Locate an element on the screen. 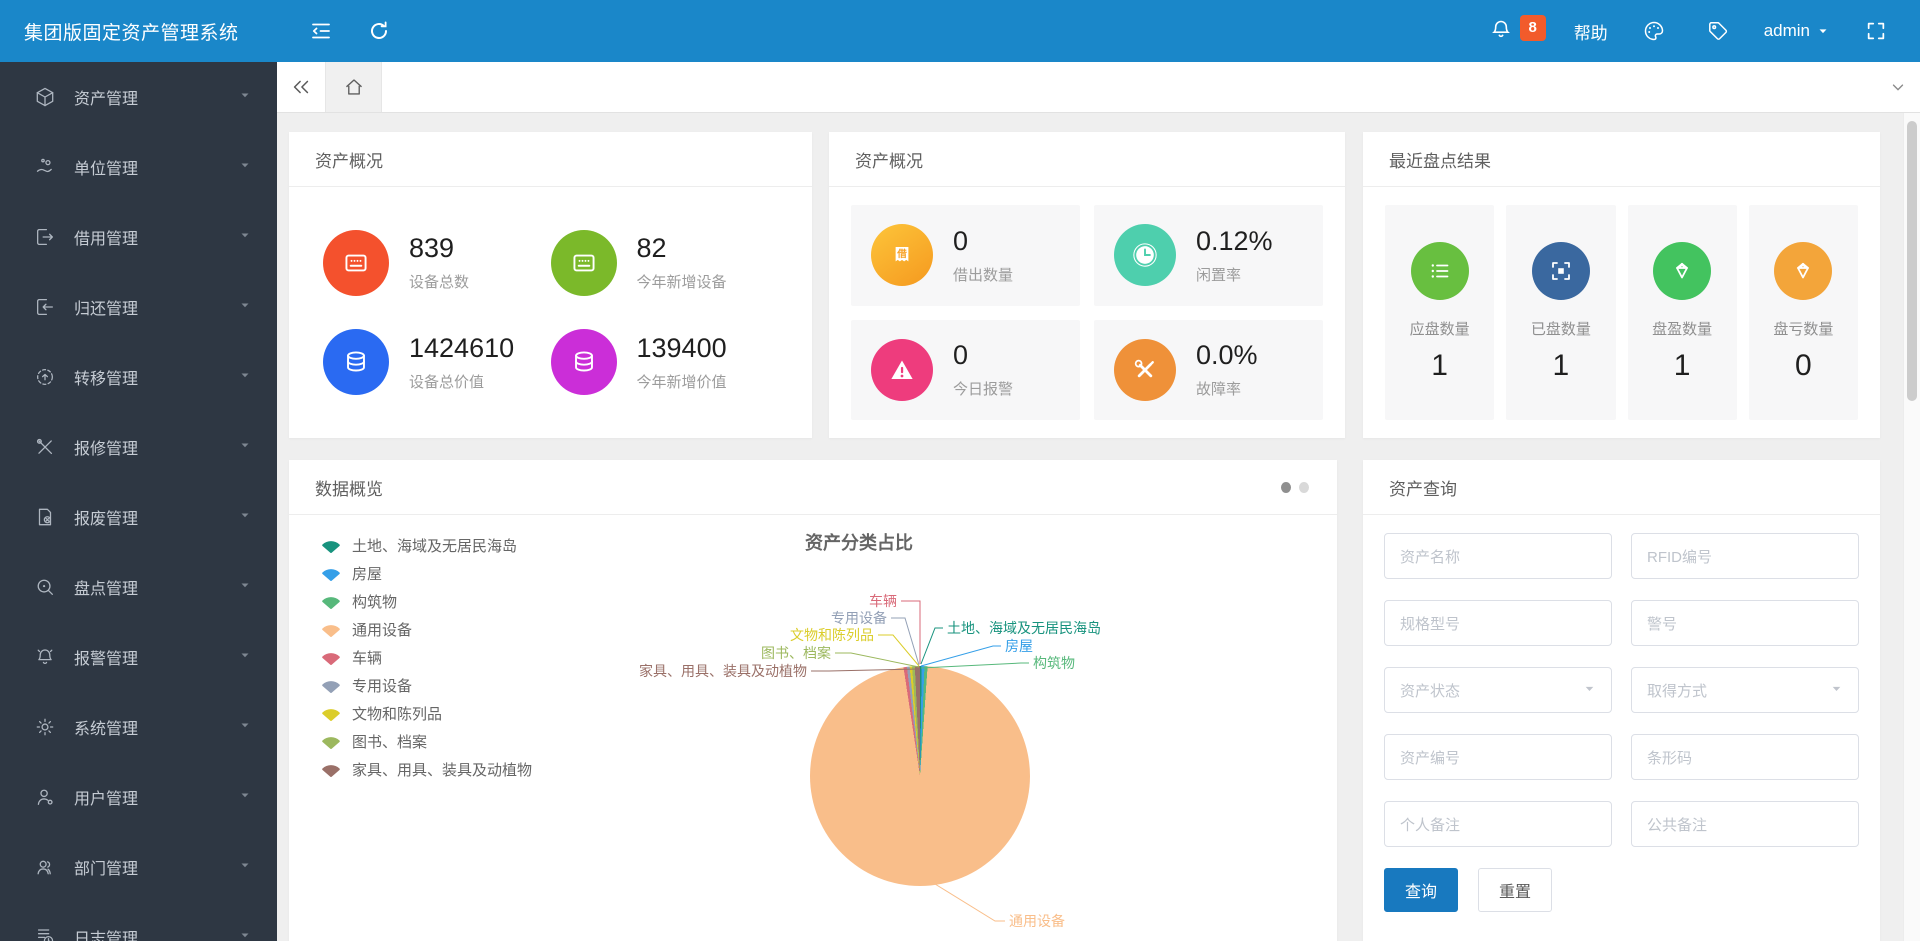 This screenshot has height=941, width=1920. stat-item: 1424610 设备总价值 is located at coordinates (437, 363).